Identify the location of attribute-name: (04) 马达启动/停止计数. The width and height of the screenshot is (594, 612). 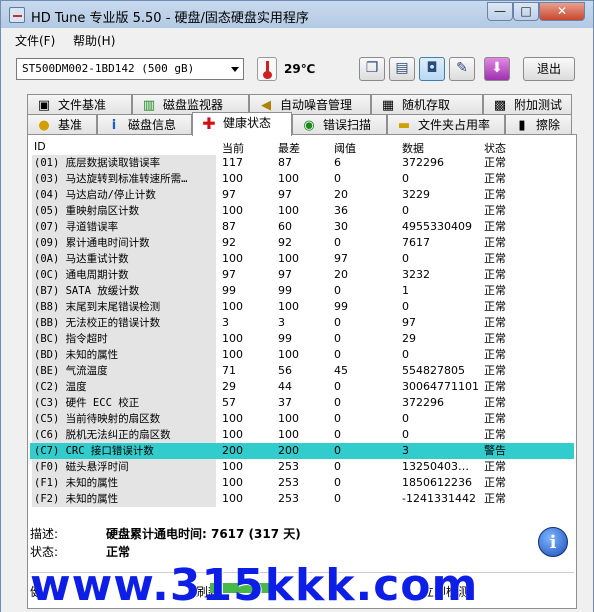
(95, 195).